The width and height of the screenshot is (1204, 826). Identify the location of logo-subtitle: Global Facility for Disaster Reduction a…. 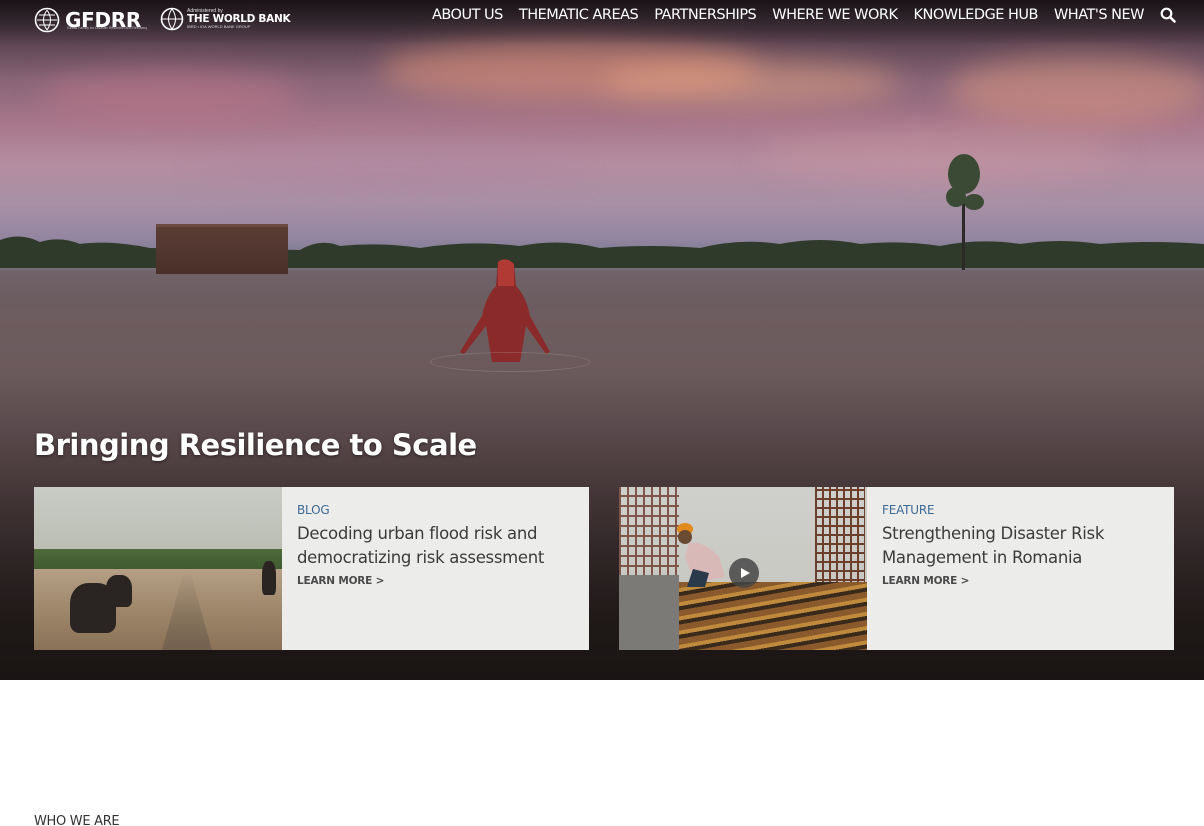
(107, 28).